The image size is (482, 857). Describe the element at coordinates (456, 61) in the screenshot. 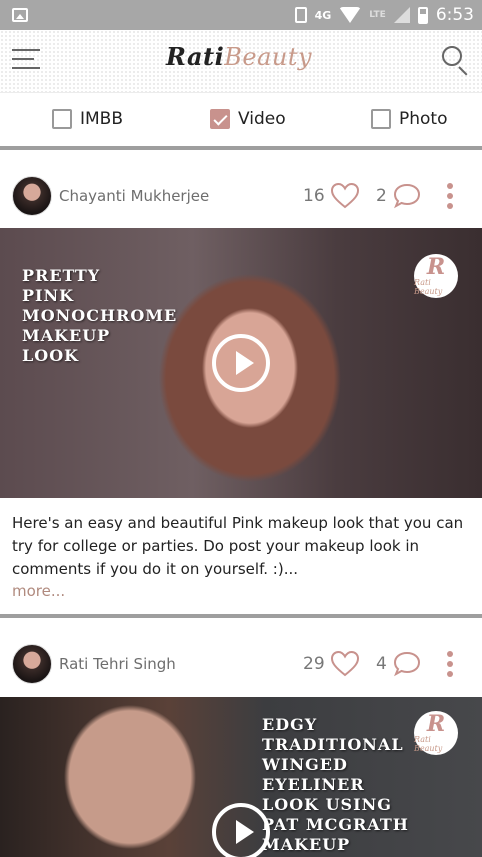

I see `search-icon` at that location.